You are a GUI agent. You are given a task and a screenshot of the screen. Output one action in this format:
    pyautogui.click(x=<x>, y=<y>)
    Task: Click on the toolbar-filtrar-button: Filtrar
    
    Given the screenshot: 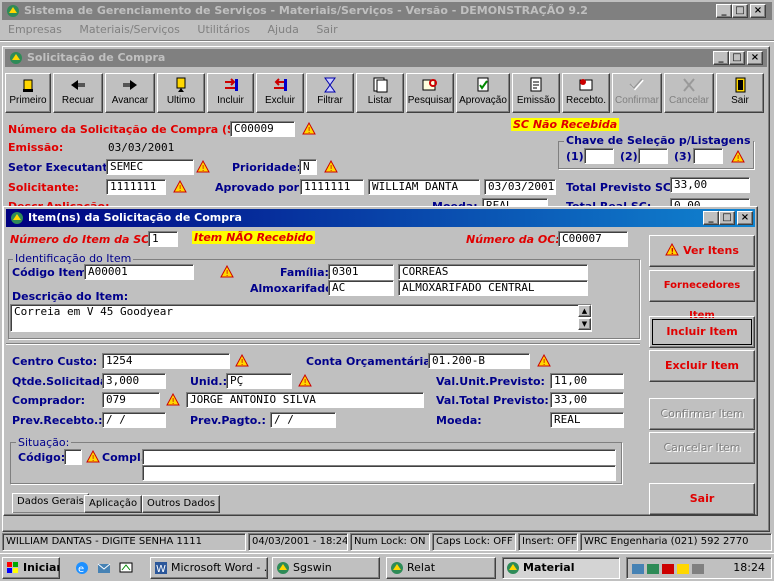 What is the action you would take?
    pyautogui.click(x=330, y=93)
    